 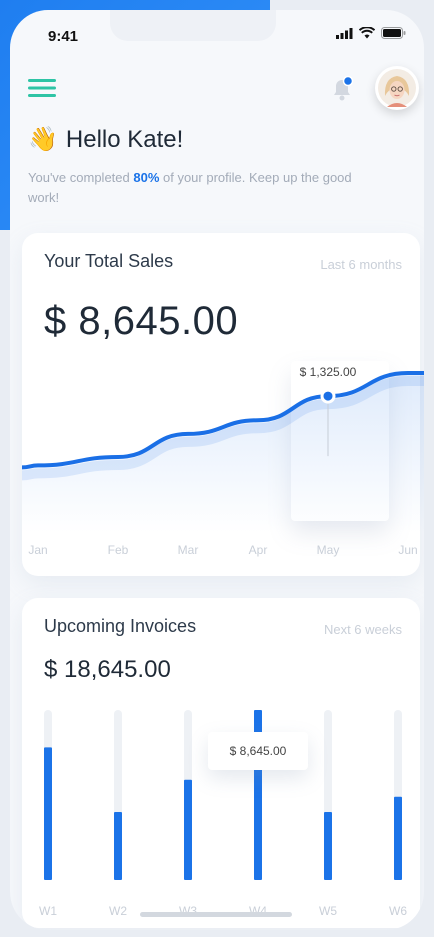 What do you see at coordinates (328, 846) in the screenshot?
I see `bar-w5` at bounding box center [328, 846].